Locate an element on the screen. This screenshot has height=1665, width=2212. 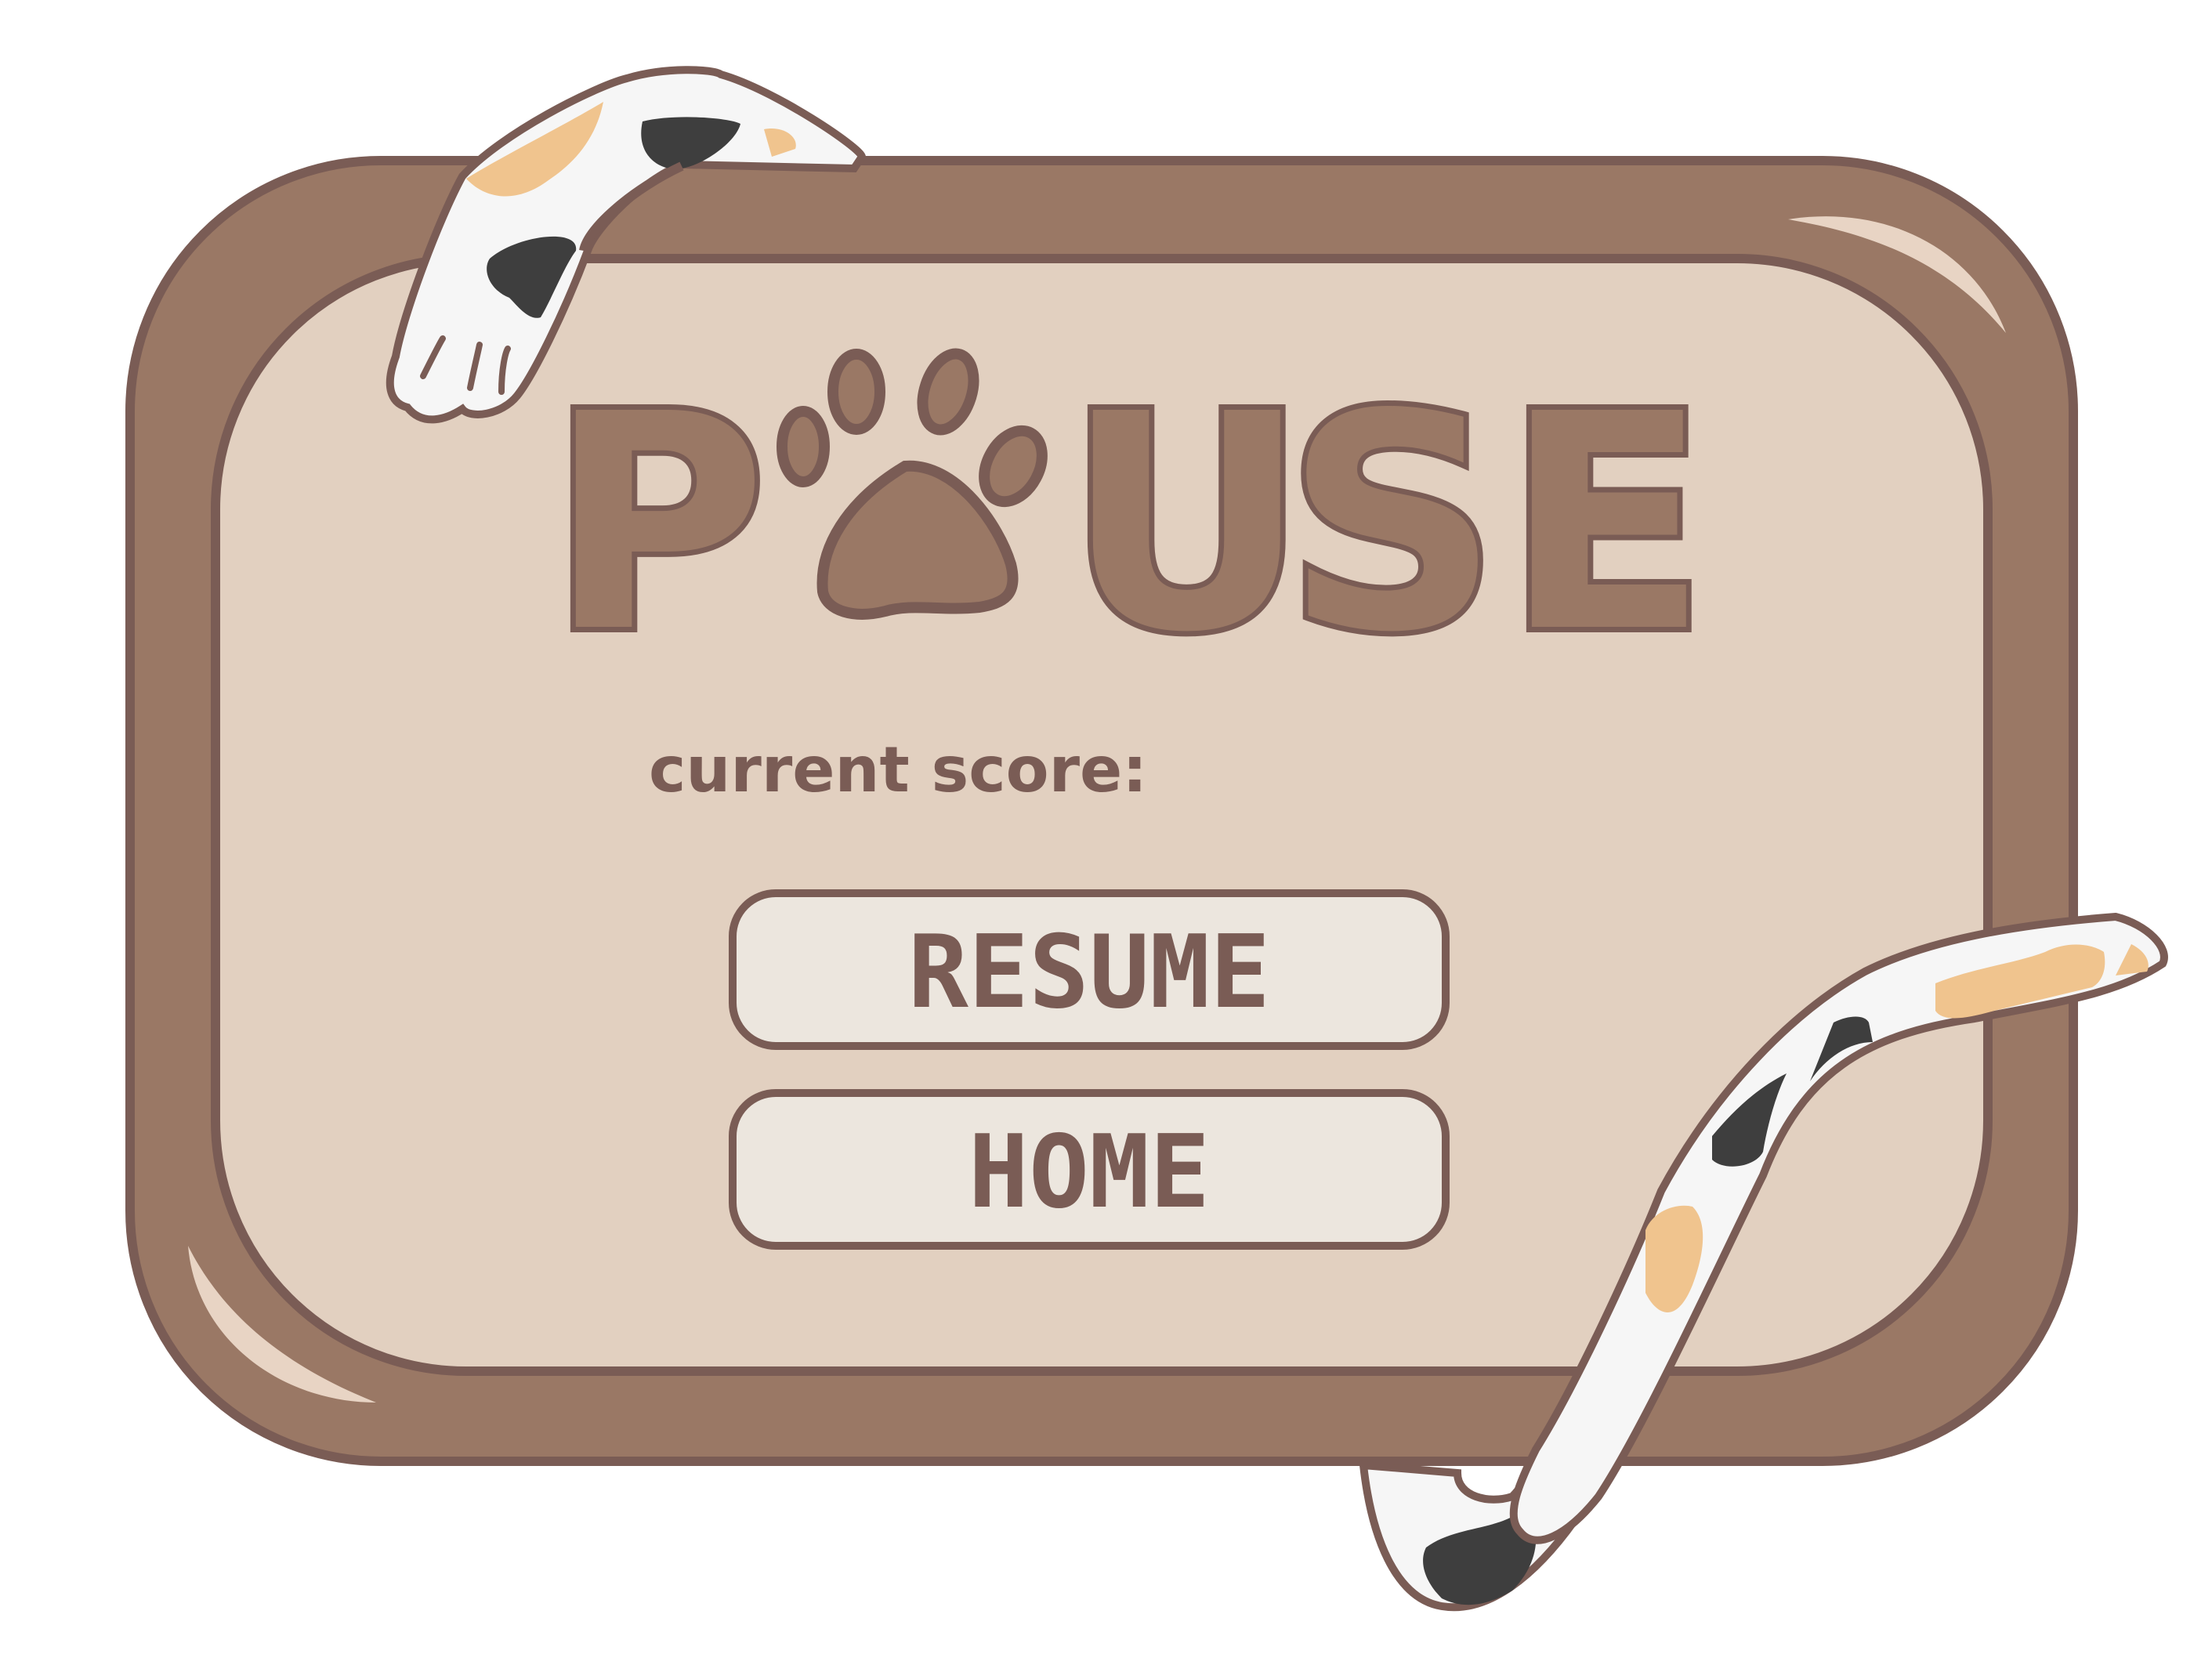
title-letter-s: S is located at coordinates (1392, 523).